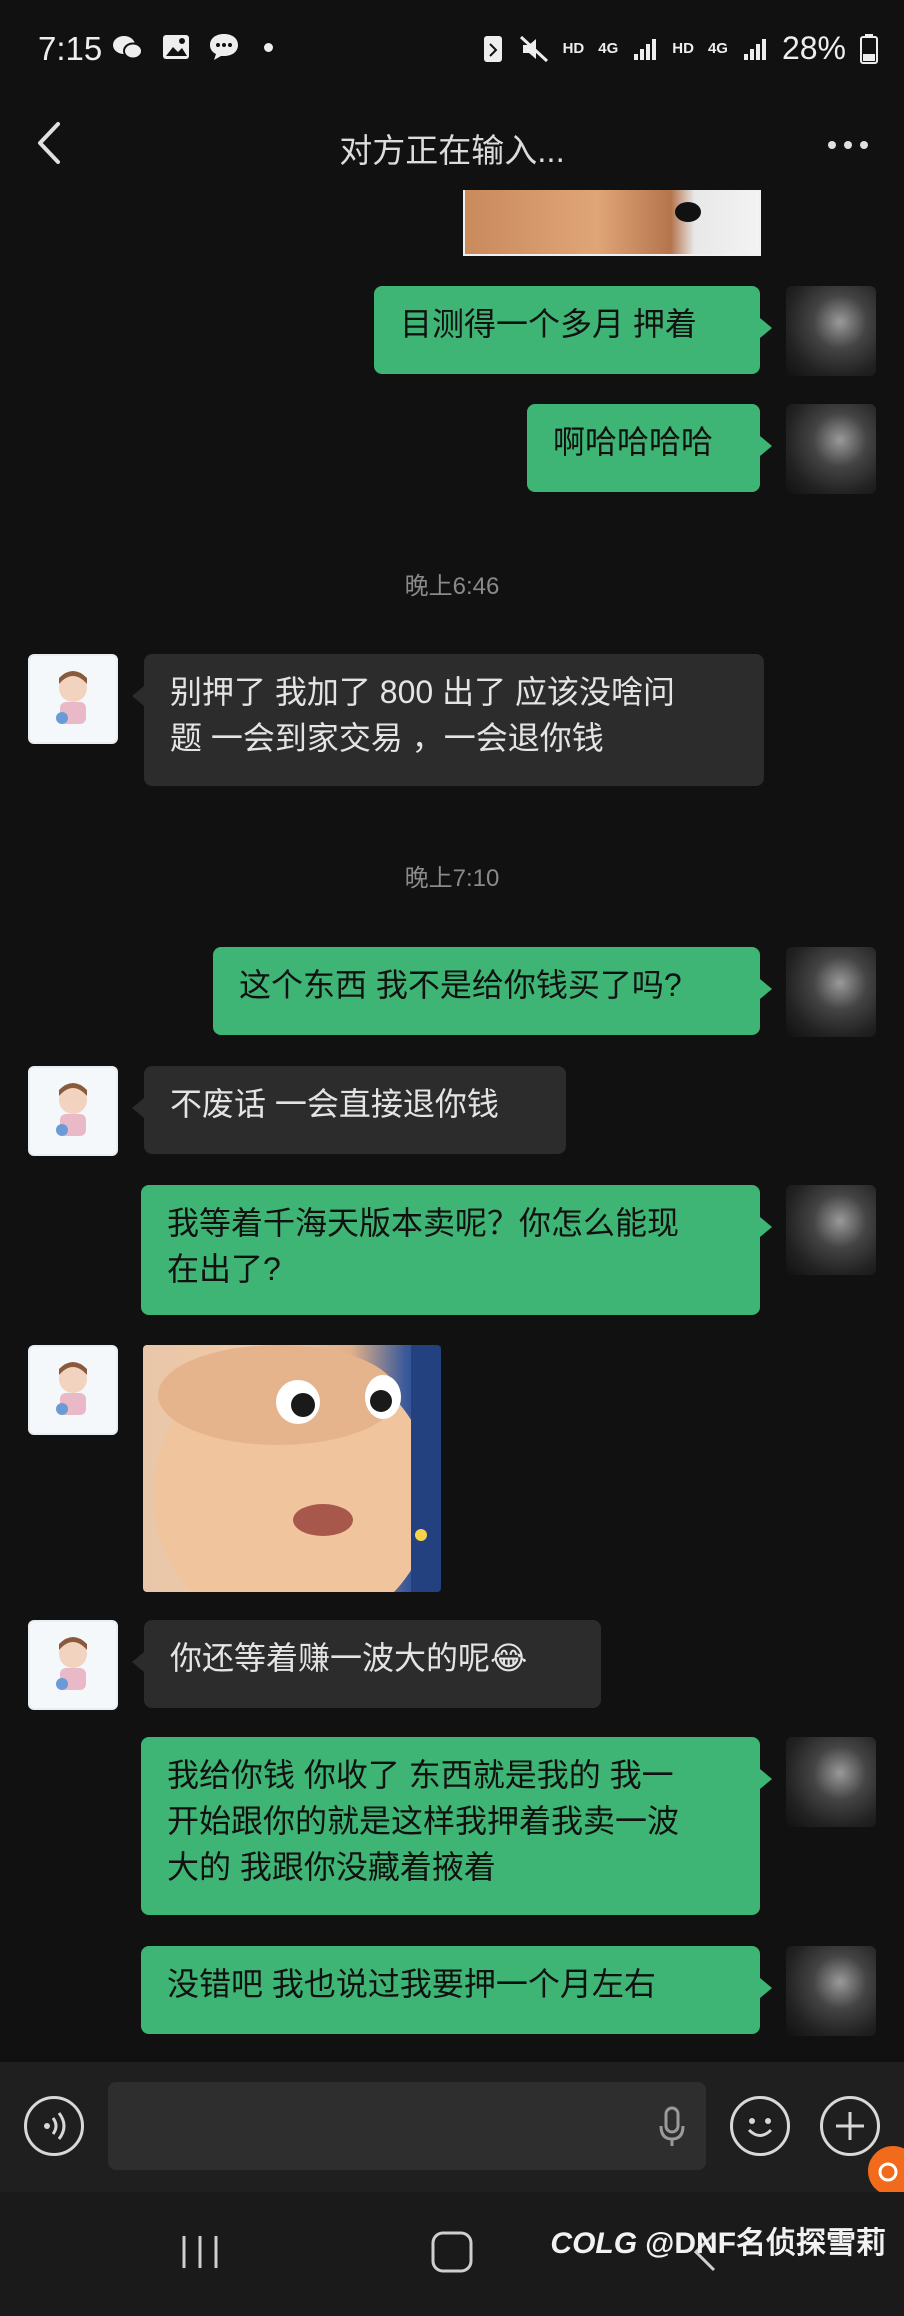  I want to click on watermark: COLG @DNF名侦探雪莉, so click(718, 2240).